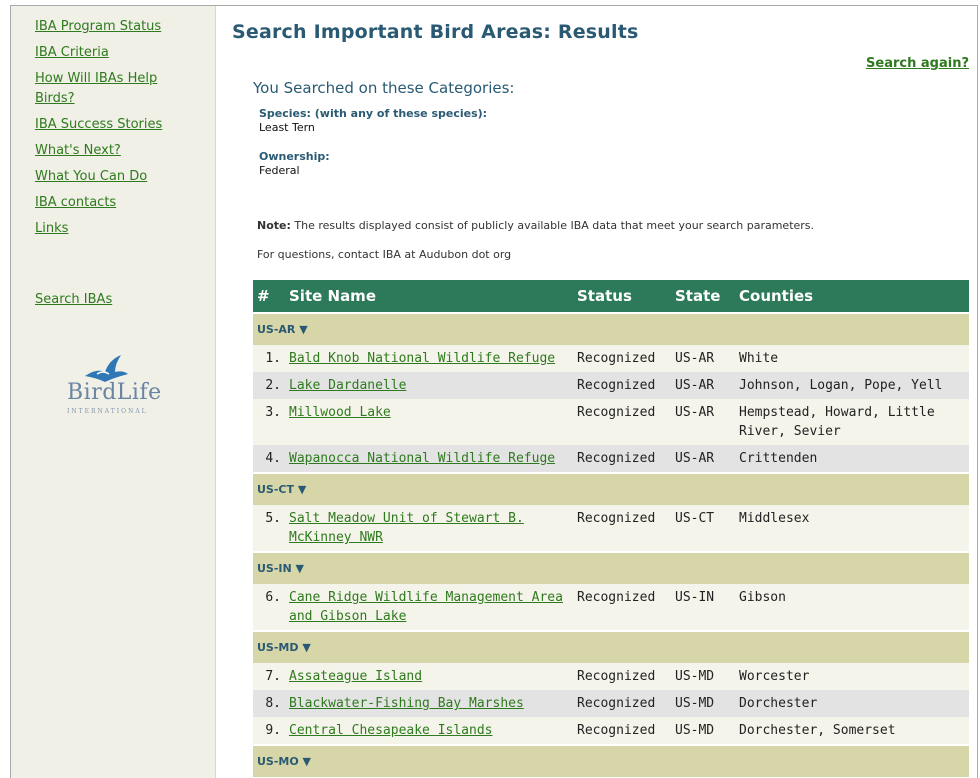 The height and width of the screenshot is (778, 980). I want to click on nav-whats-next-link: What's Next?, so click(78, 150).